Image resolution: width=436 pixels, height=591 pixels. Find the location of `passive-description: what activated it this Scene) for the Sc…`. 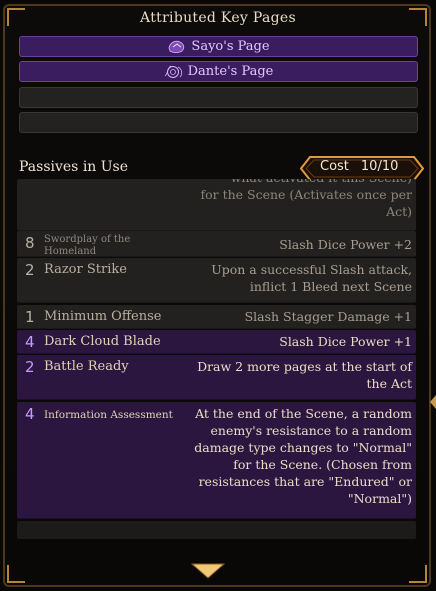

passive-description: what activated it this Scene) for the Sc… is located at coordinates (306, 199).